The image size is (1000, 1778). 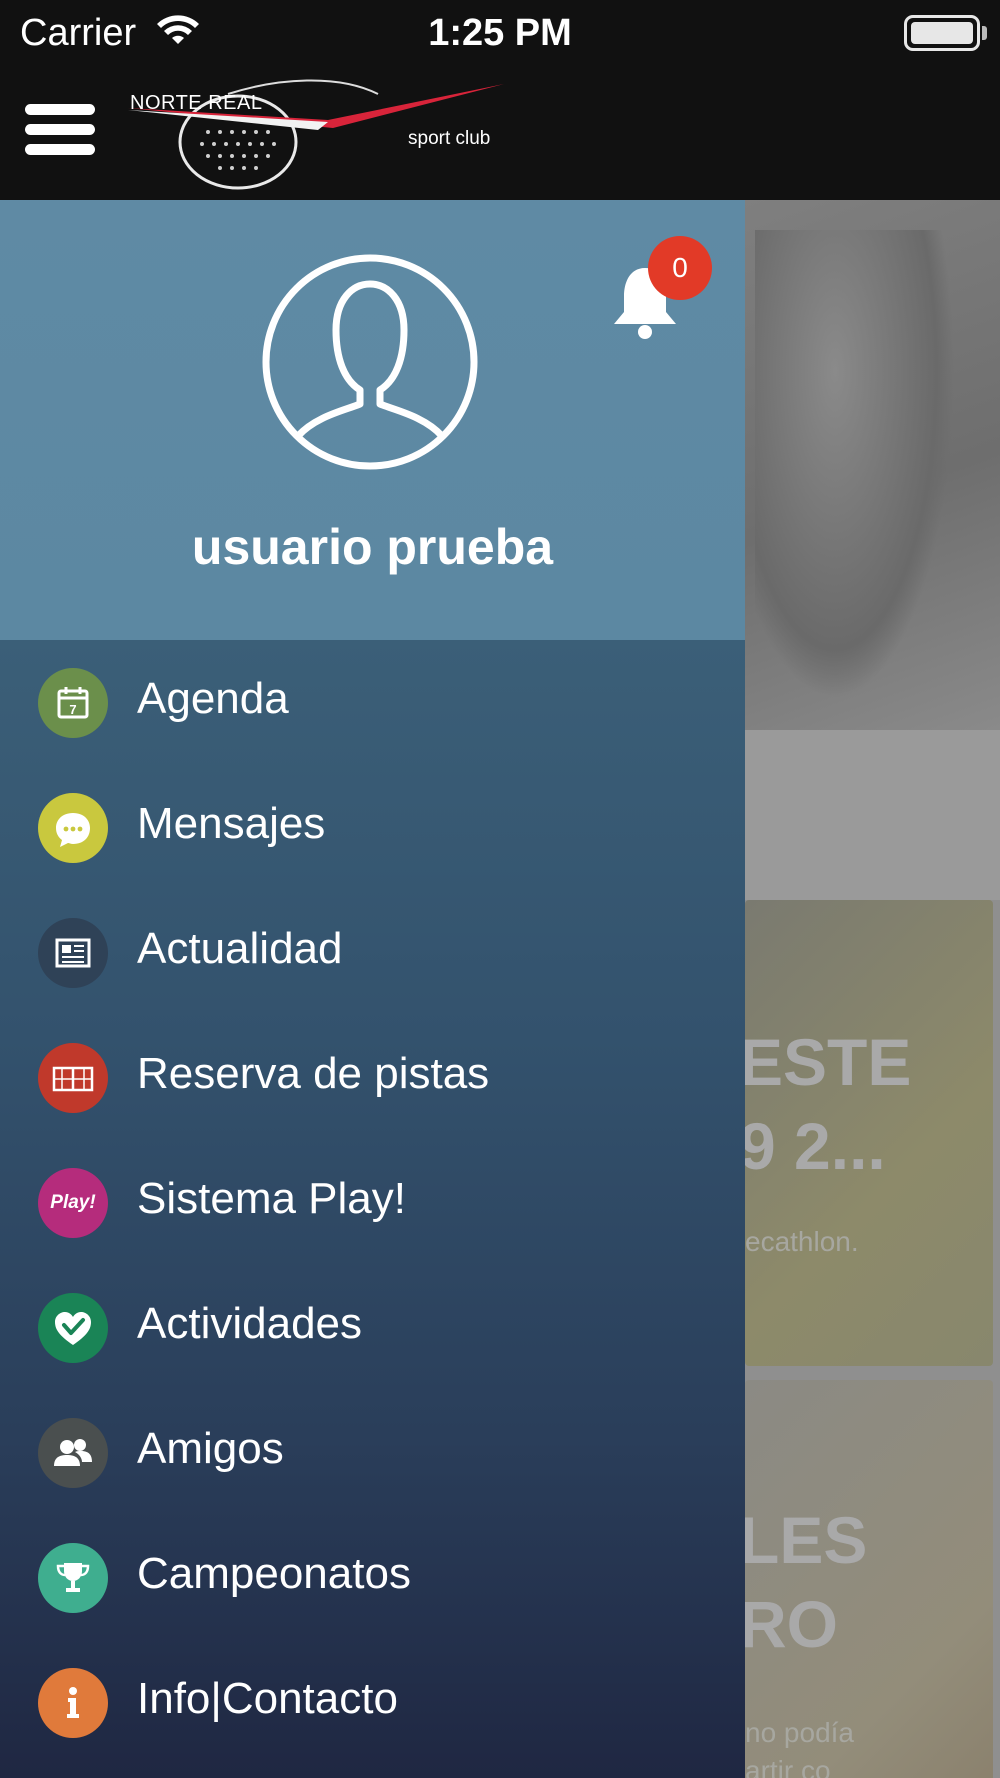 I want to click on section-divider, so click(x=872, y=815).